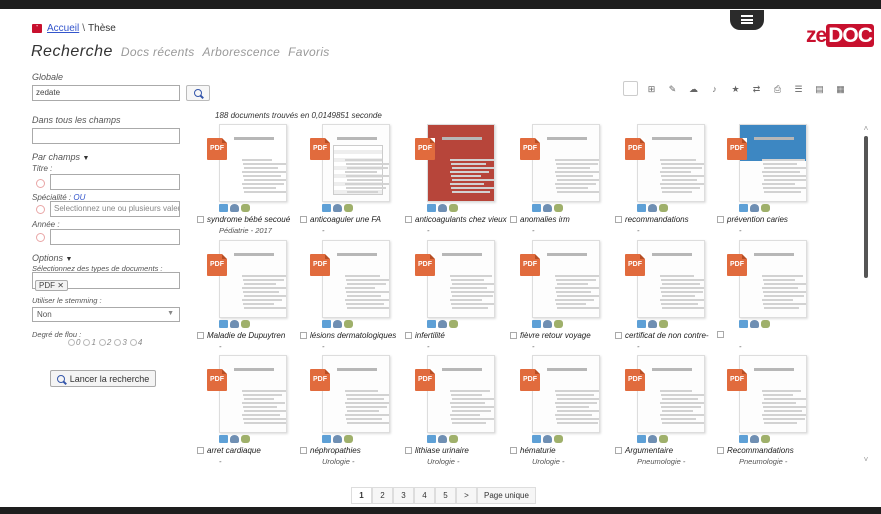 This screenshot has height=514, width=881. I want to click on result-card: PDF anticoaguler une FA -, so click(350, 181).